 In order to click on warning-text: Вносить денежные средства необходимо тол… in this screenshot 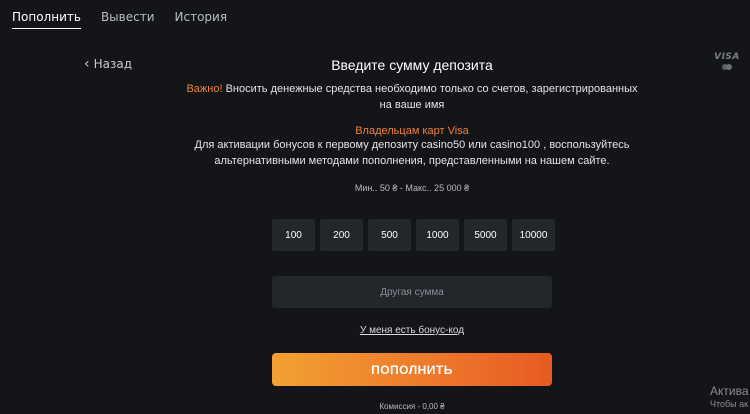, I will do `click(430, 97)`.